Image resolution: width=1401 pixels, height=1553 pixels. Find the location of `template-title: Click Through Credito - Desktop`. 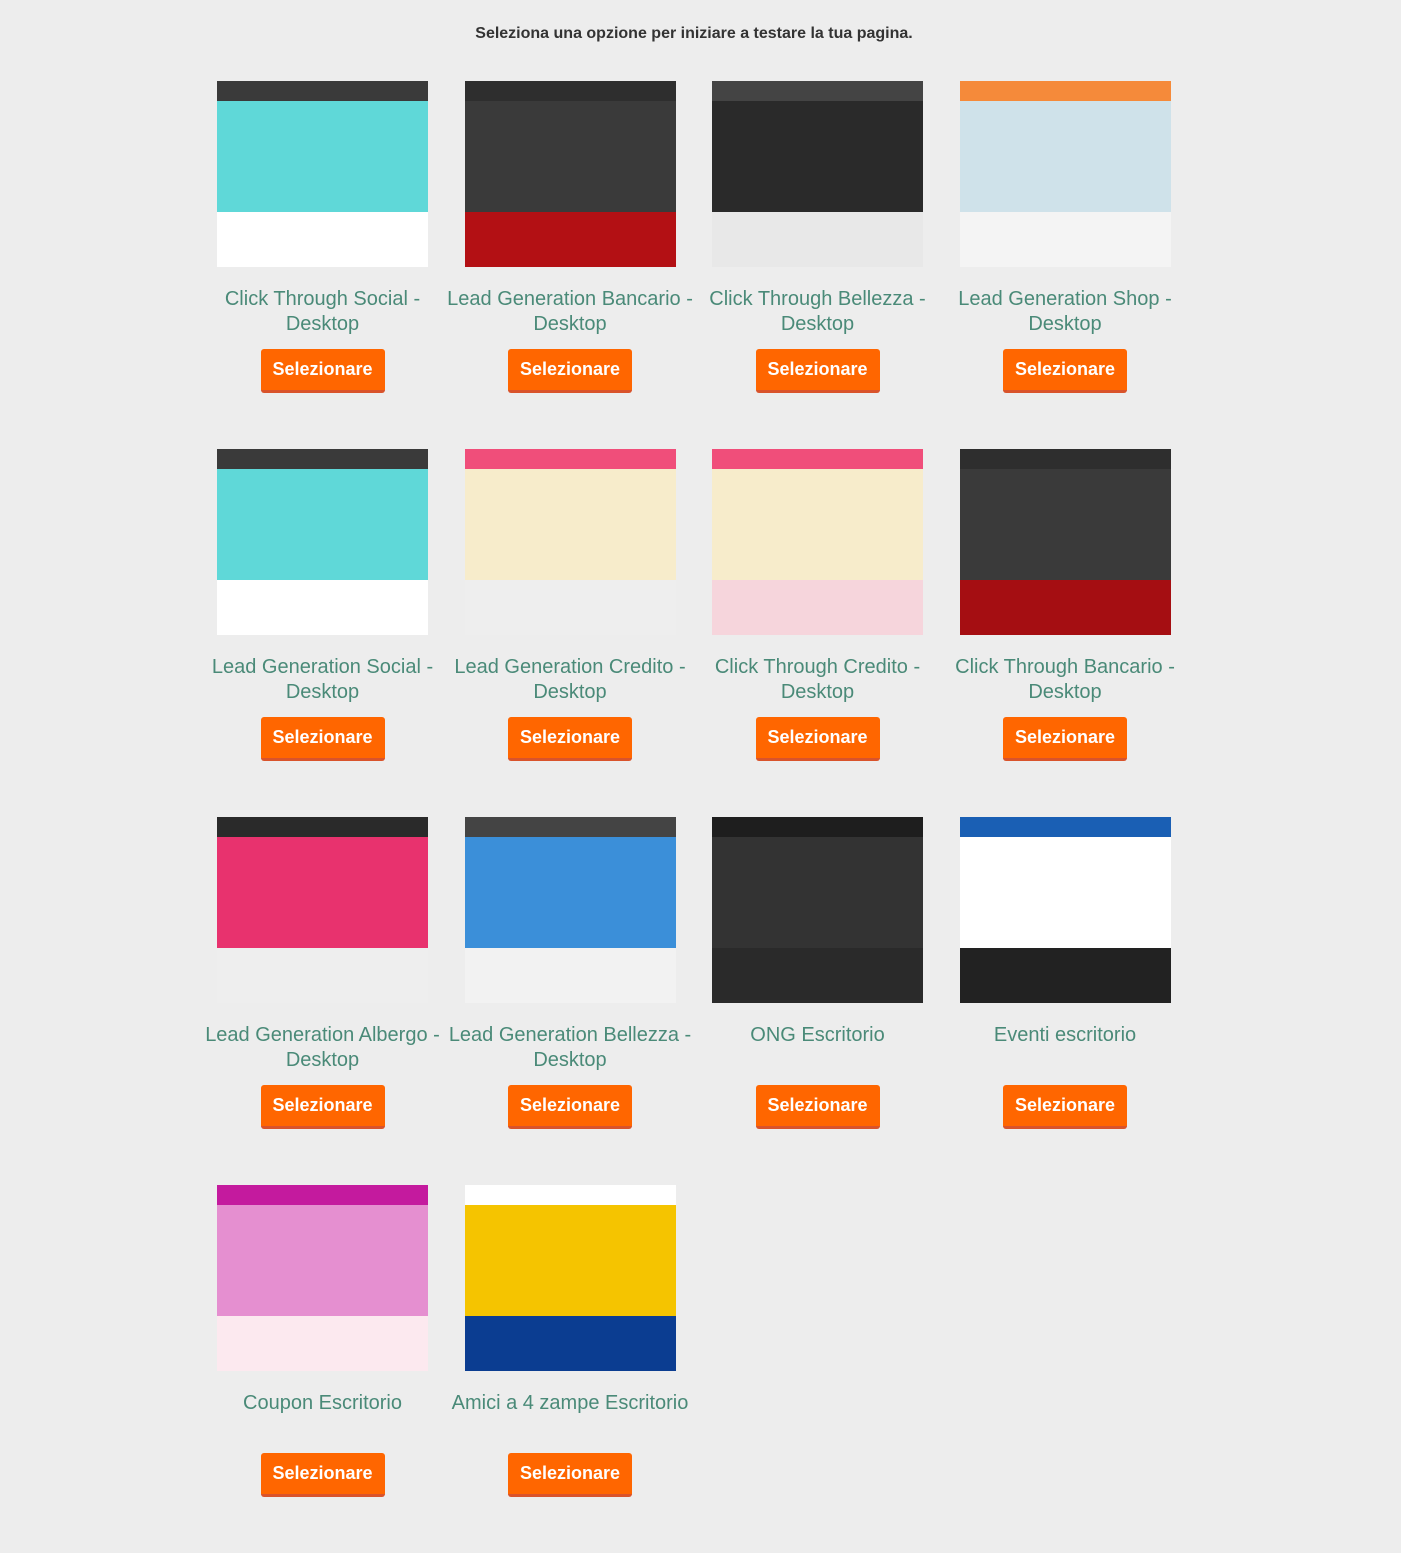

template-title: Click Through Credito - Desktop is located at coordinates (817, 679).